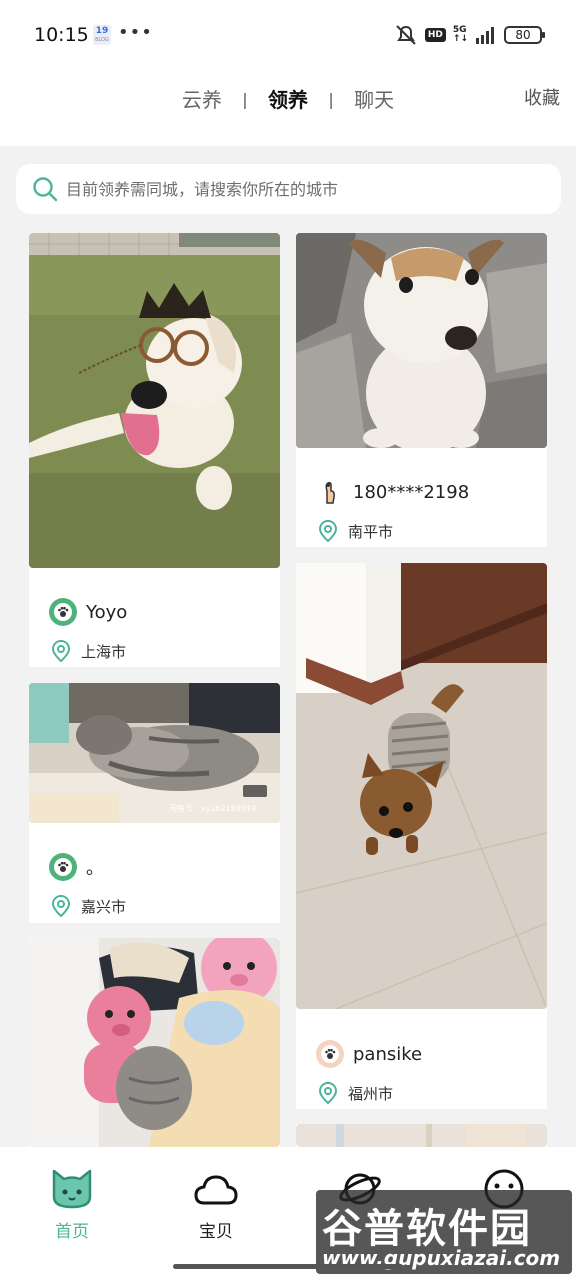  What do you see at coordinates (411, 492) in the screenshot?
I see `owner-name: 180****2198` at bounding box center [411, 492].